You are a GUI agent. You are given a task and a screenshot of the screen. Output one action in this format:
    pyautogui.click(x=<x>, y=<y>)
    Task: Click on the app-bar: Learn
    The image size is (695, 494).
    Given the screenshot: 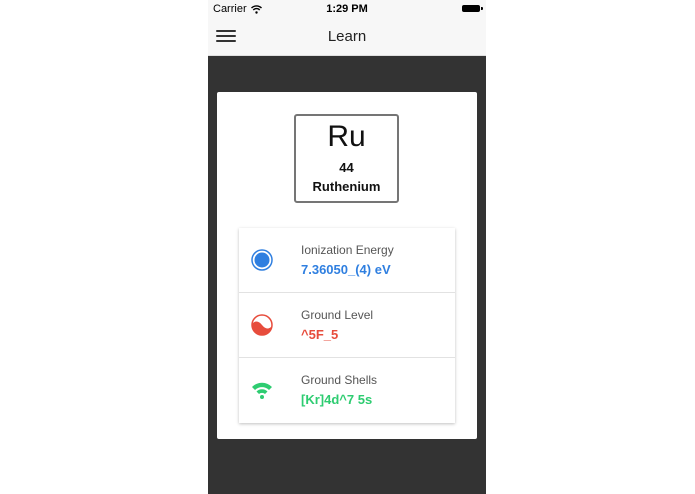 What is the action you would take?
    pyautogui.click(x=347, y=37)
    